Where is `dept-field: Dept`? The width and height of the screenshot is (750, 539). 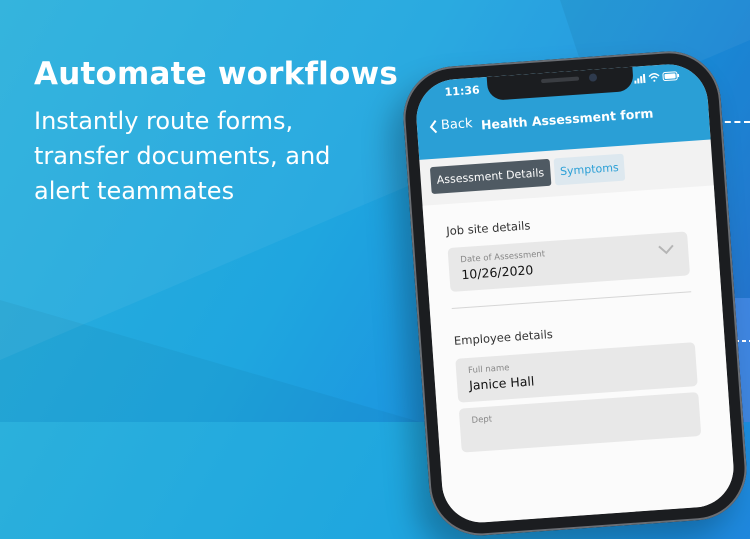 dept-field: Dept is located at coordinates (580, 422).